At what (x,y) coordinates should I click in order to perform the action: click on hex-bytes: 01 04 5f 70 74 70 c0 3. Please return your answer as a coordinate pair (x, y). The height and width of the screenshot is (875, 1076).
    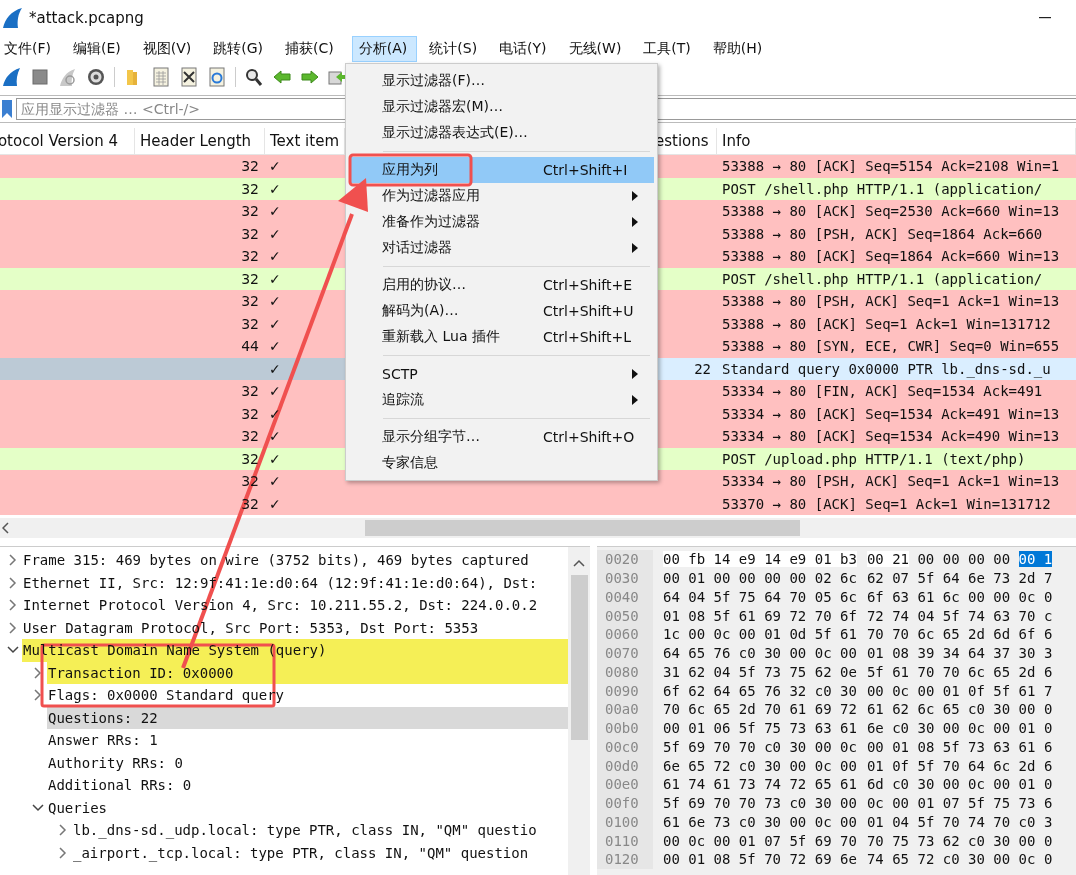
    Looking at the image, I should click on (959, 821).